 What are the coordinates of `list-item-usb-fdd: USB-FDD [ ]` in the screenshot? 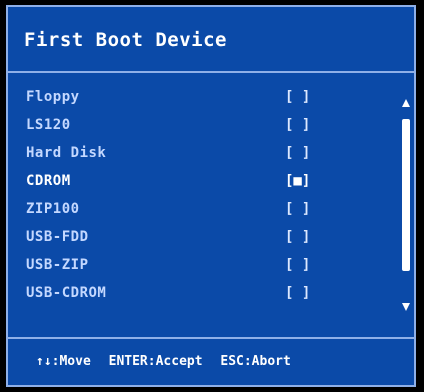 It's located at (198, 238).